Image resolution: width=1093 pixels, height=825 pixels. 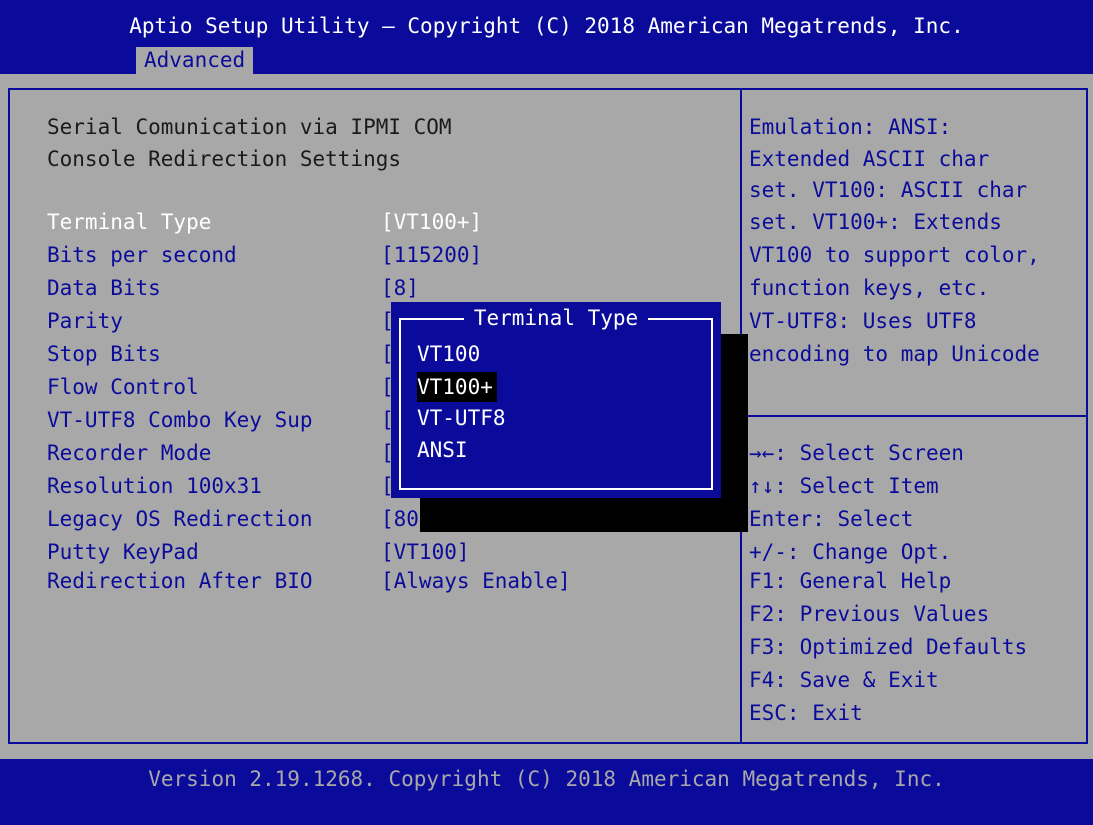 I want to click on help-line: Extended ASCII char, so click(x=869, y=159).